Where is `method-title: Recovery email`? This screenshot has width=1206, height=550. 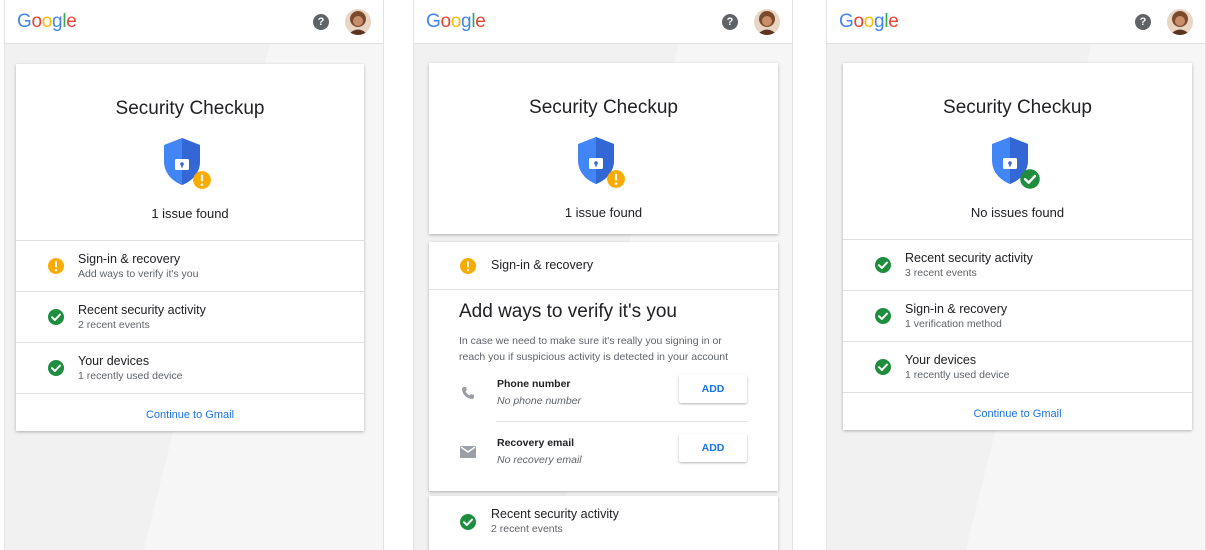
method-title: Recovery email is located at coordinates (536, 443).